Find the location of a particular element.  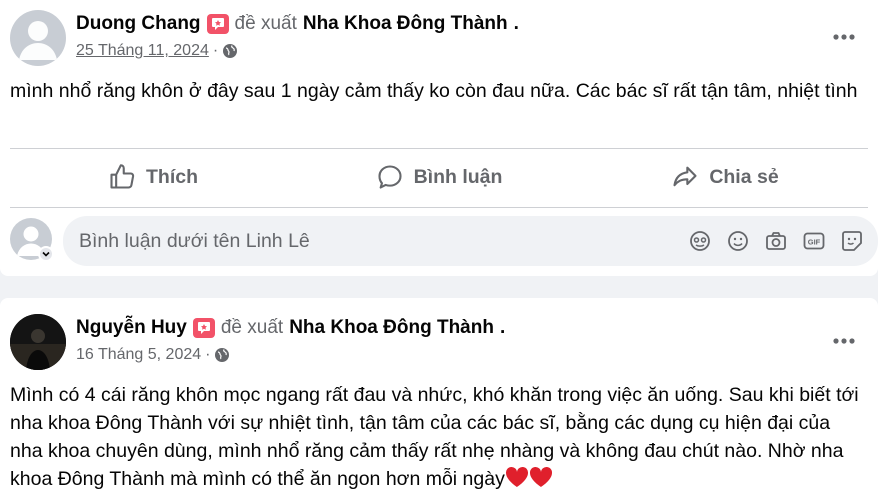

post-actions: Thích Bình luận Chia sẻ is located at coordinates (439, 177).